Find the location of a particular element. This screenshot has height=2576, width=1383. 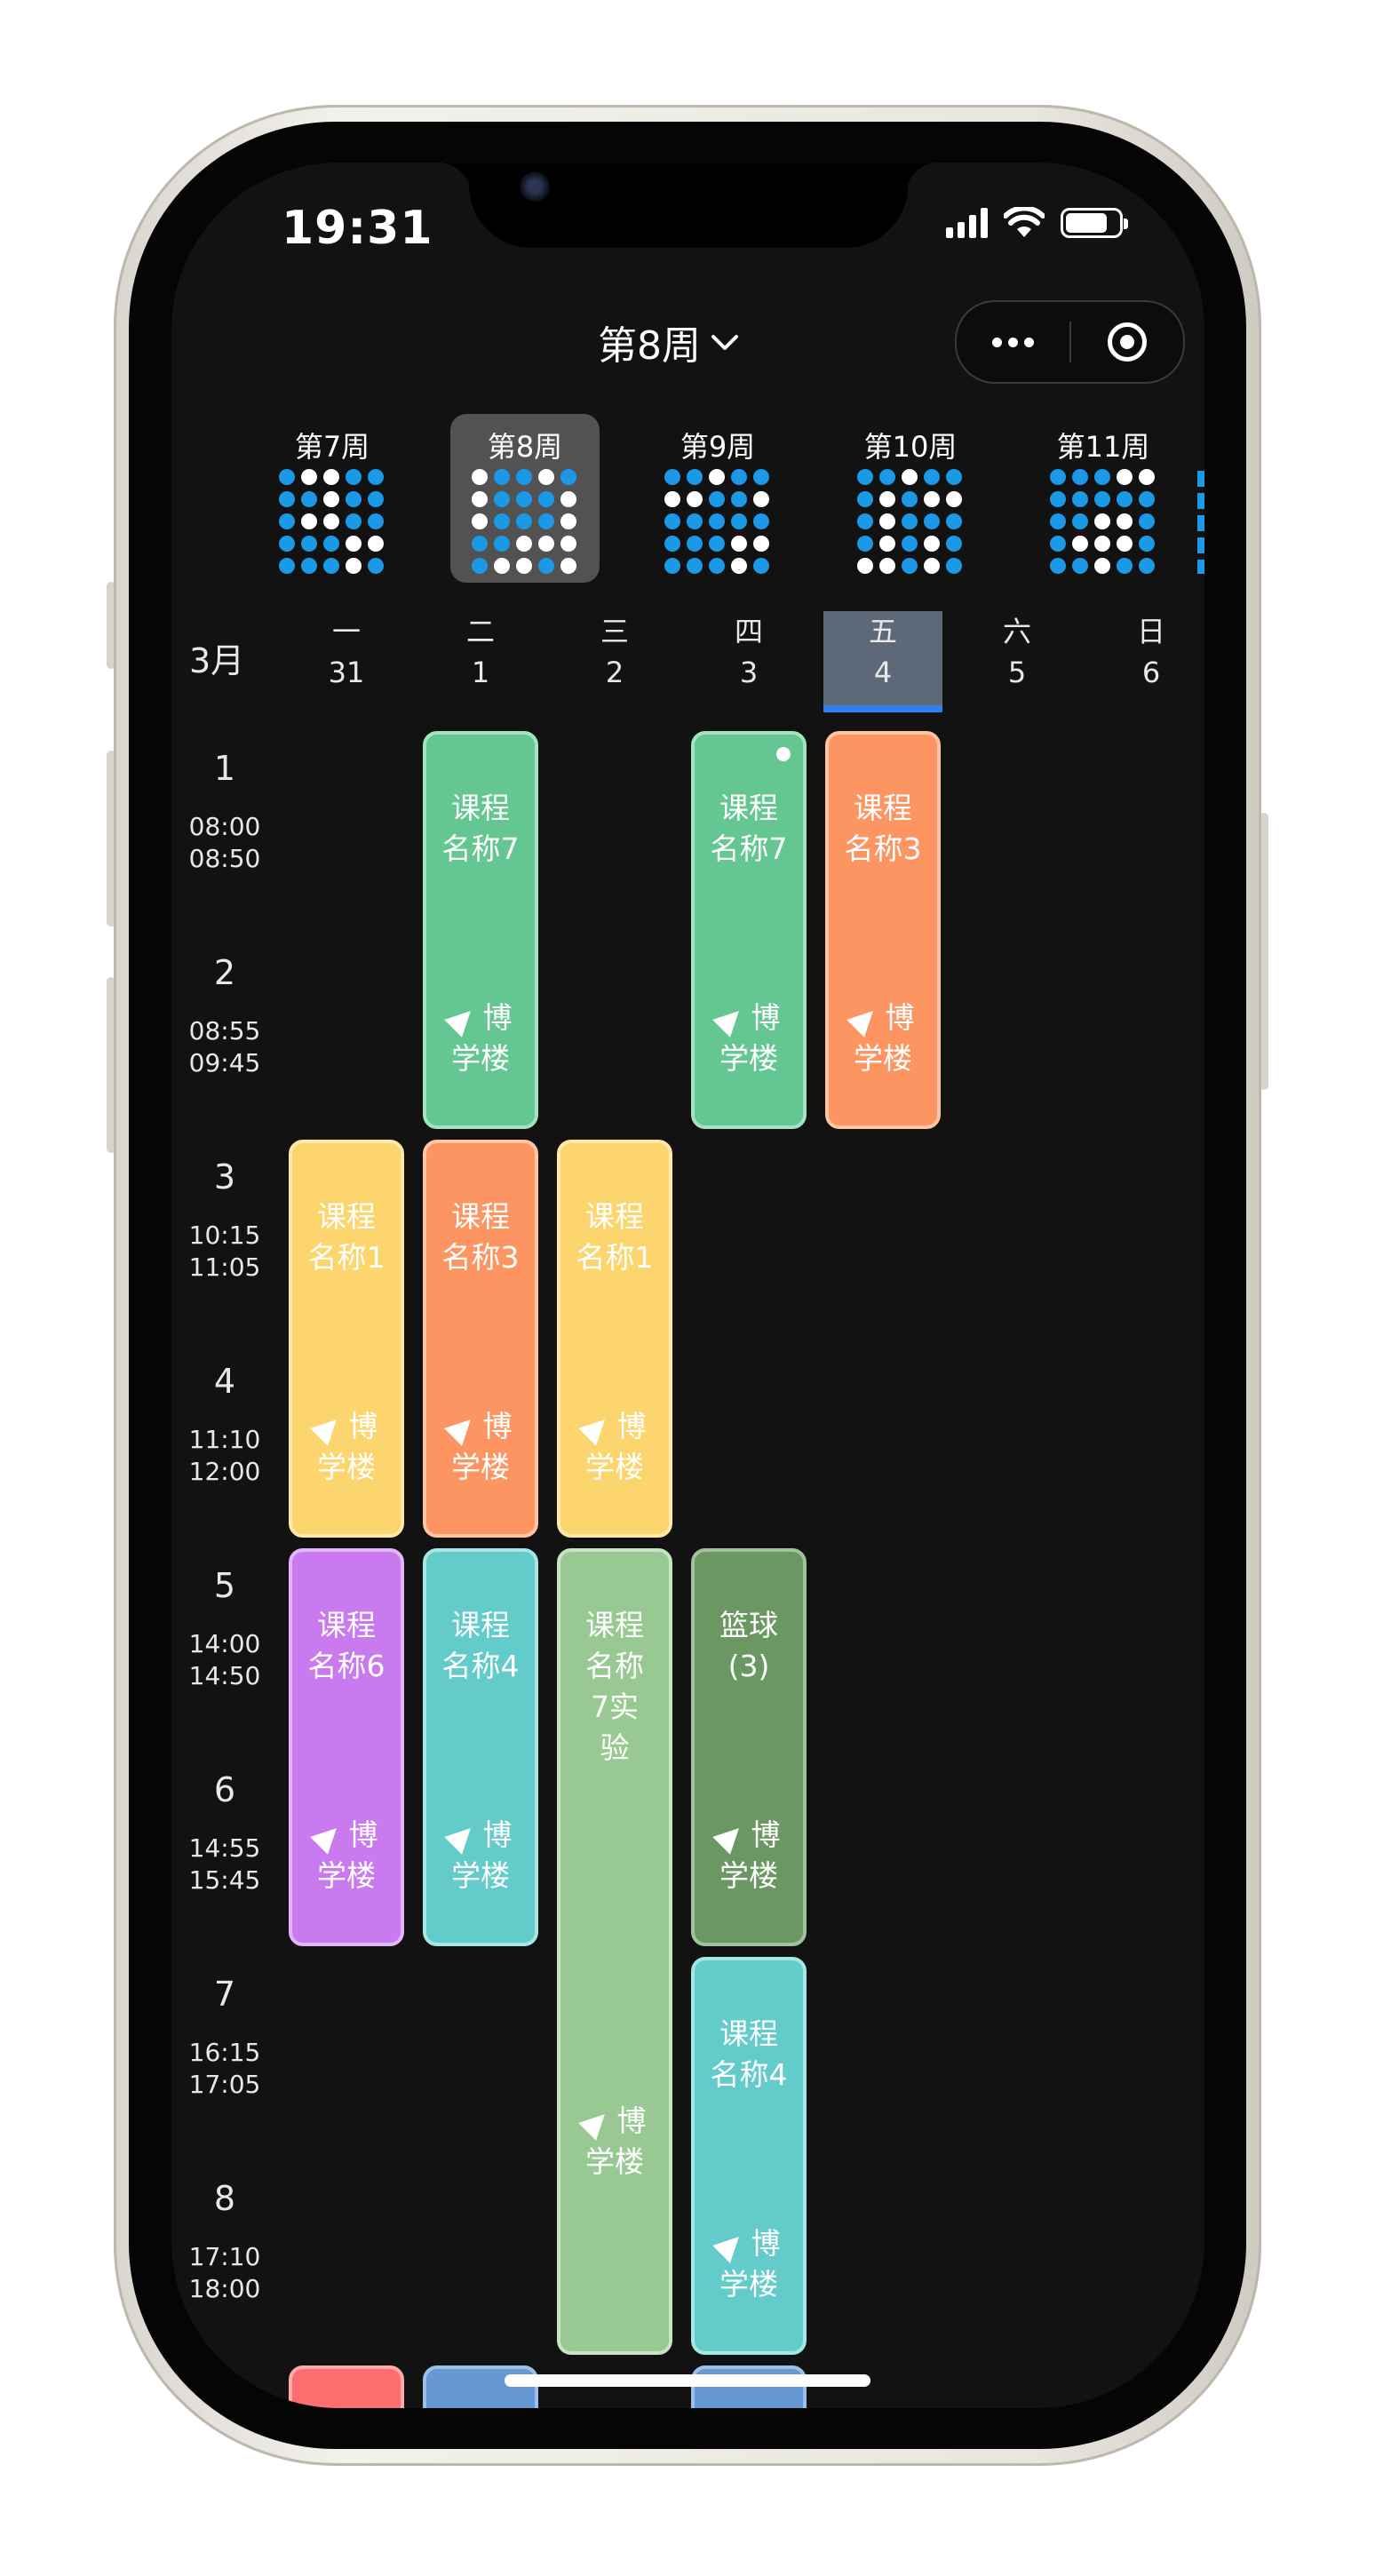

day-header-4: 四3 is located at coordinates (748, 661).